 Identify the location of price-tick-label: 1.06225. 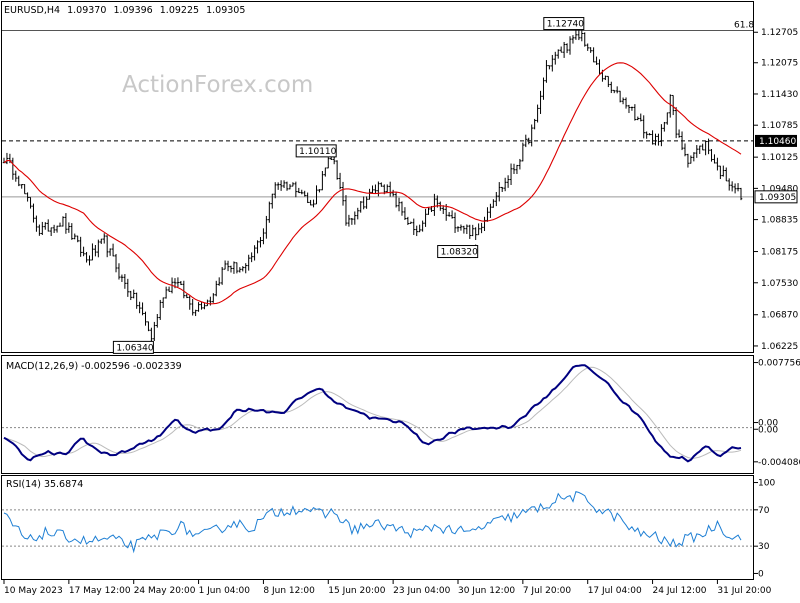
(779, 347).